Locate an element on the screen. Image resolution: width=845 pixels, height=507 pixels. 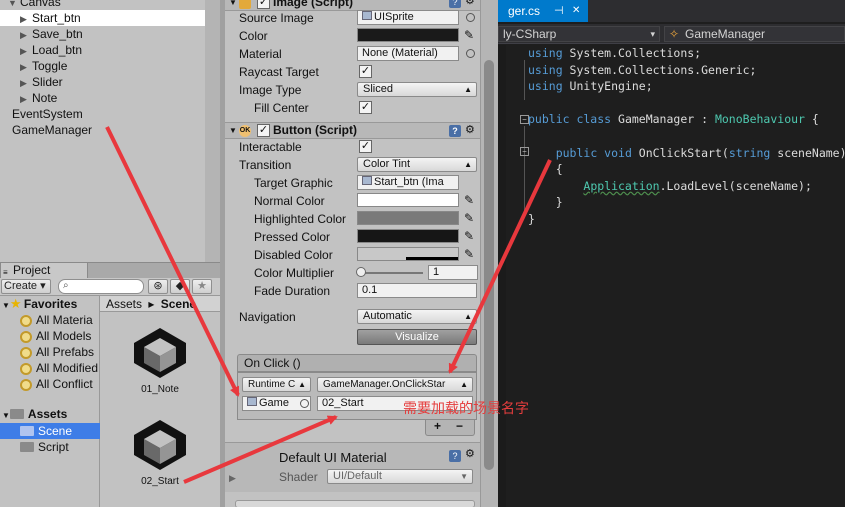
normal-color-swatch is located at coordinates (408, 200).